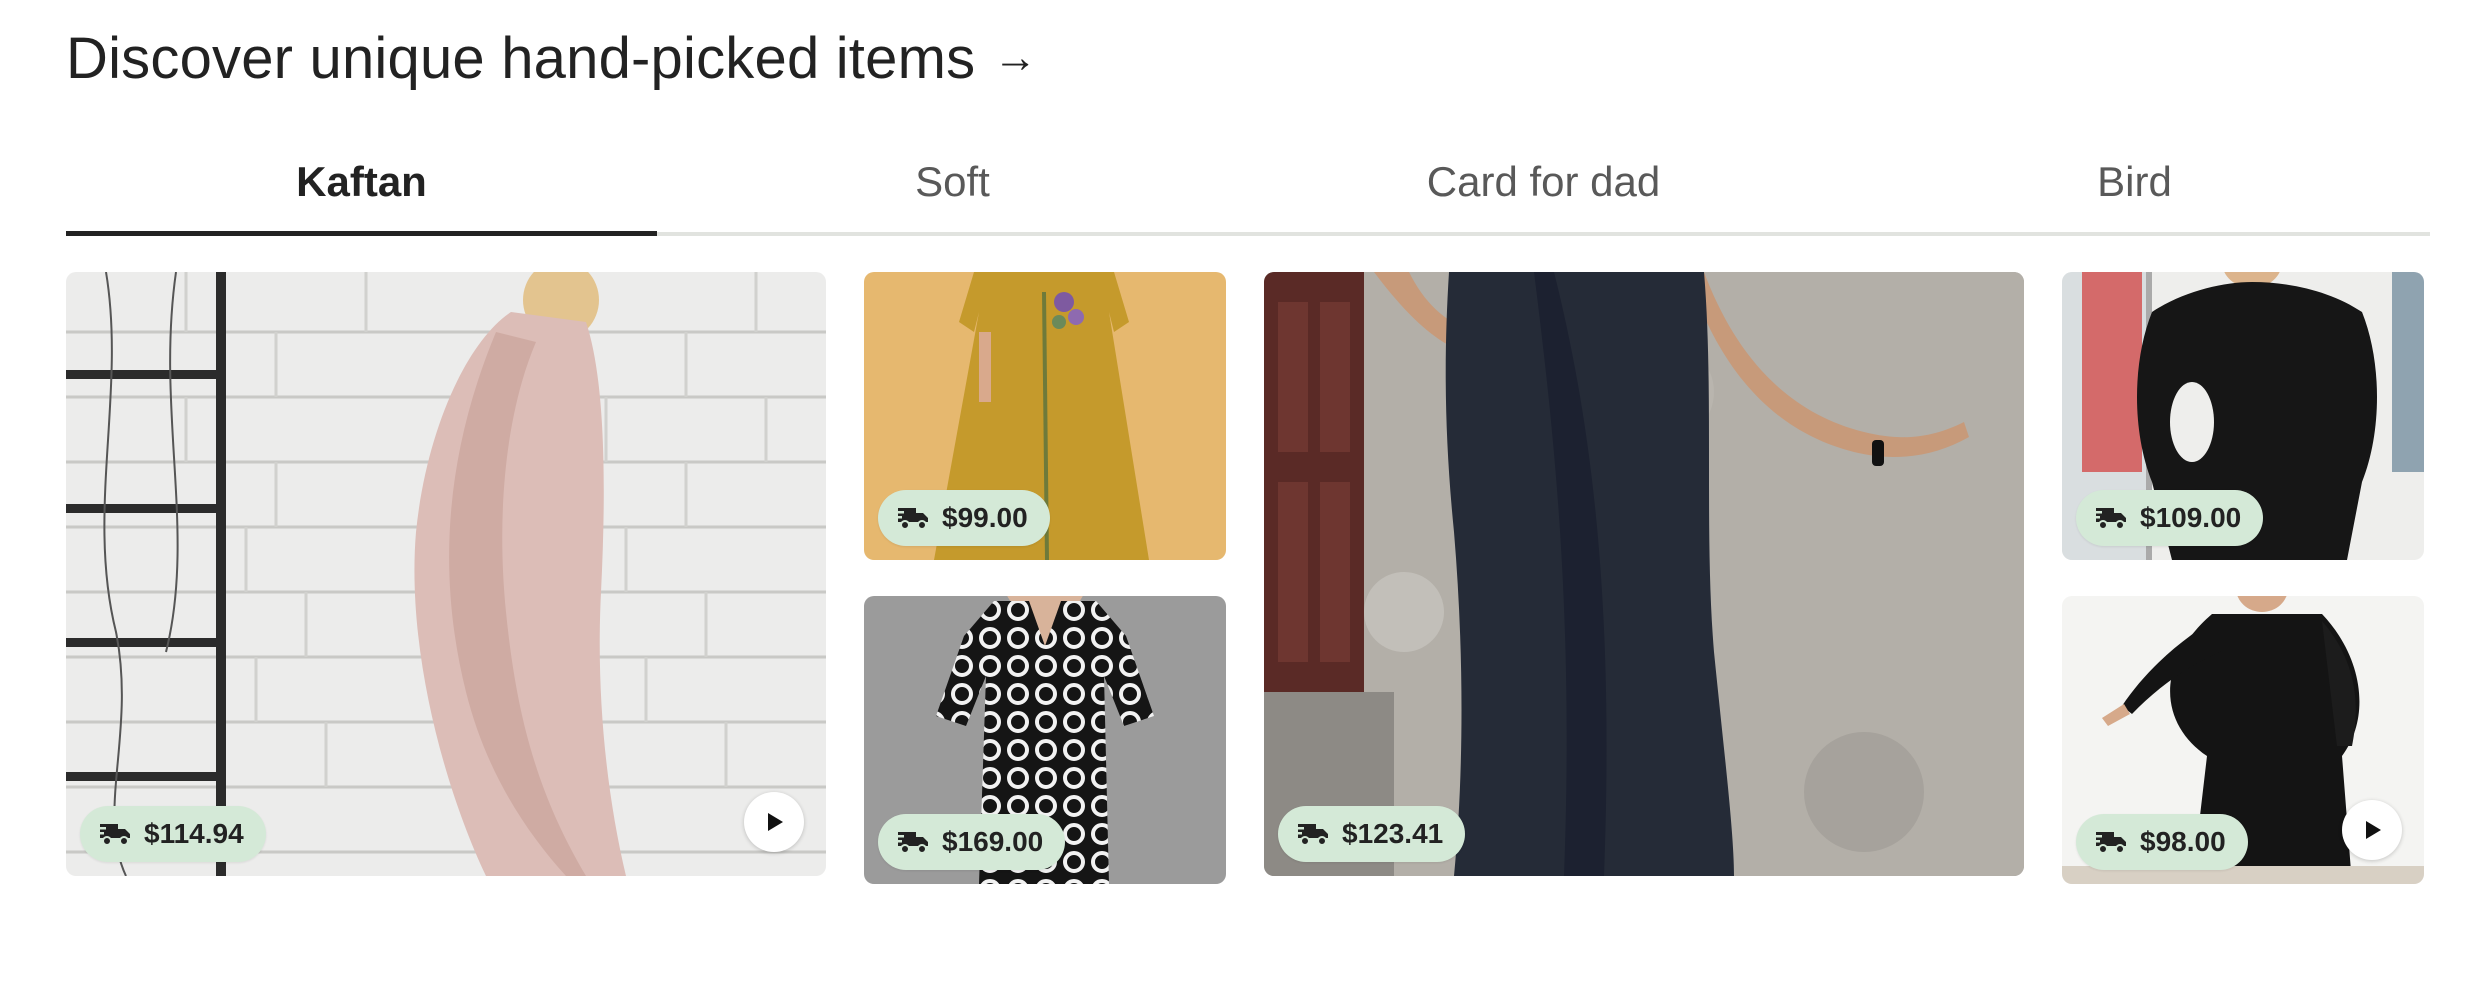 The width and height of the screenshot is (2472, 982). Describe the element at coordinates (1393, 833) in the screenshot. I see `price: $123.41` at that location.